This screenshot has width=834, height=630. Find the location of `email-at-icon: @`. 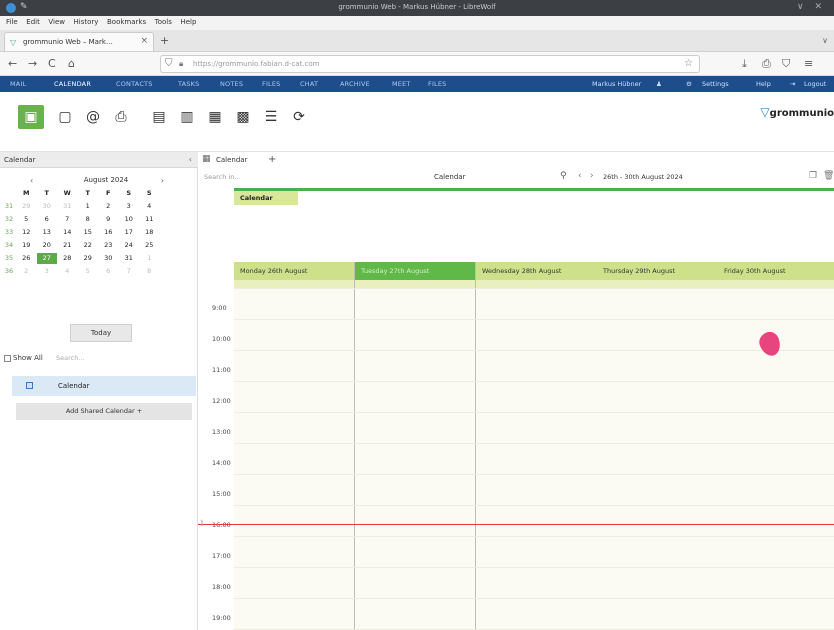

email-at-icon: @ is located at coordinates (93, 117).